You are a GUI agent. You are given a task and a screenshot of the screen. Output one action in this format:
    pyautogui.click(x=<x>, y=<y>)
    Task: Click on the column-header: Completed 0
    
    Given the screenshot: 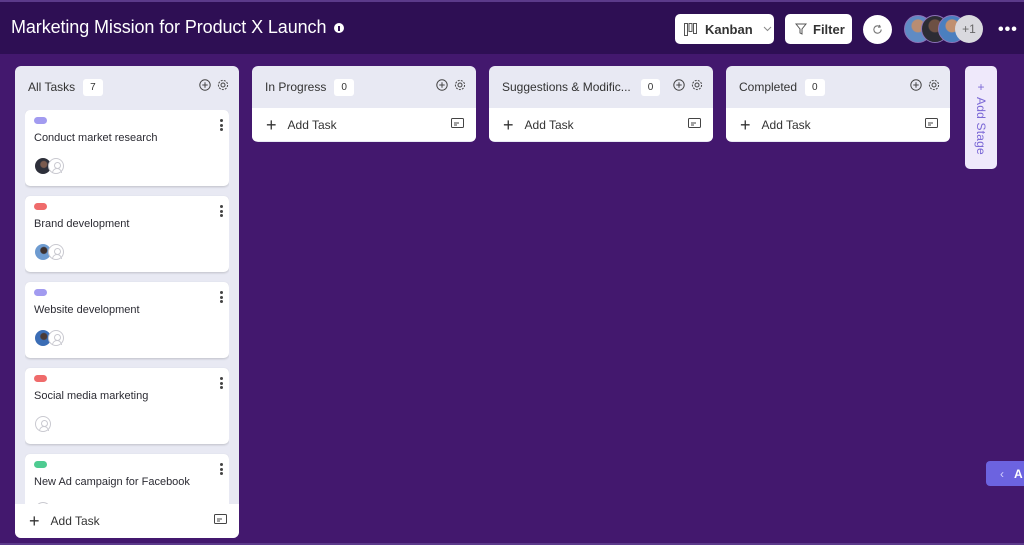 What is the action you would take?
    pyautogui.click(x=838, y=87)
    